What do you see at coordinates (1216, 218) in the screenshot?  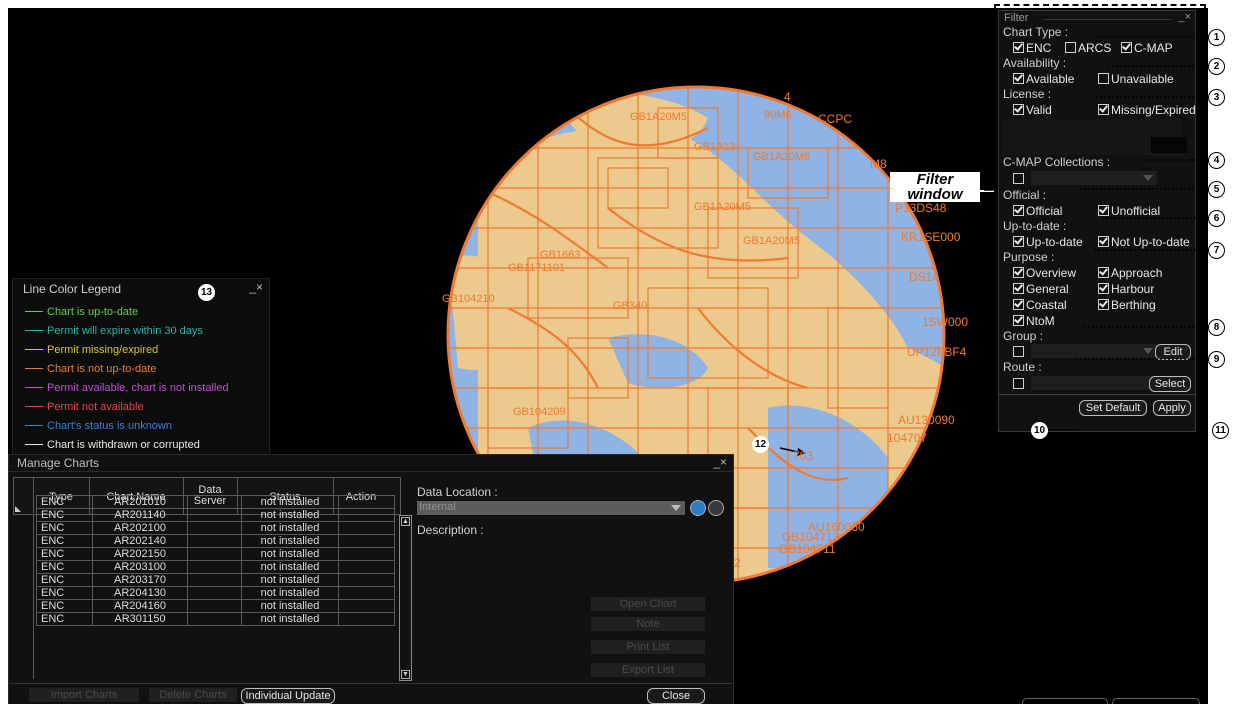 I see `callout-6: 6` at bounding box center [1216, 218].